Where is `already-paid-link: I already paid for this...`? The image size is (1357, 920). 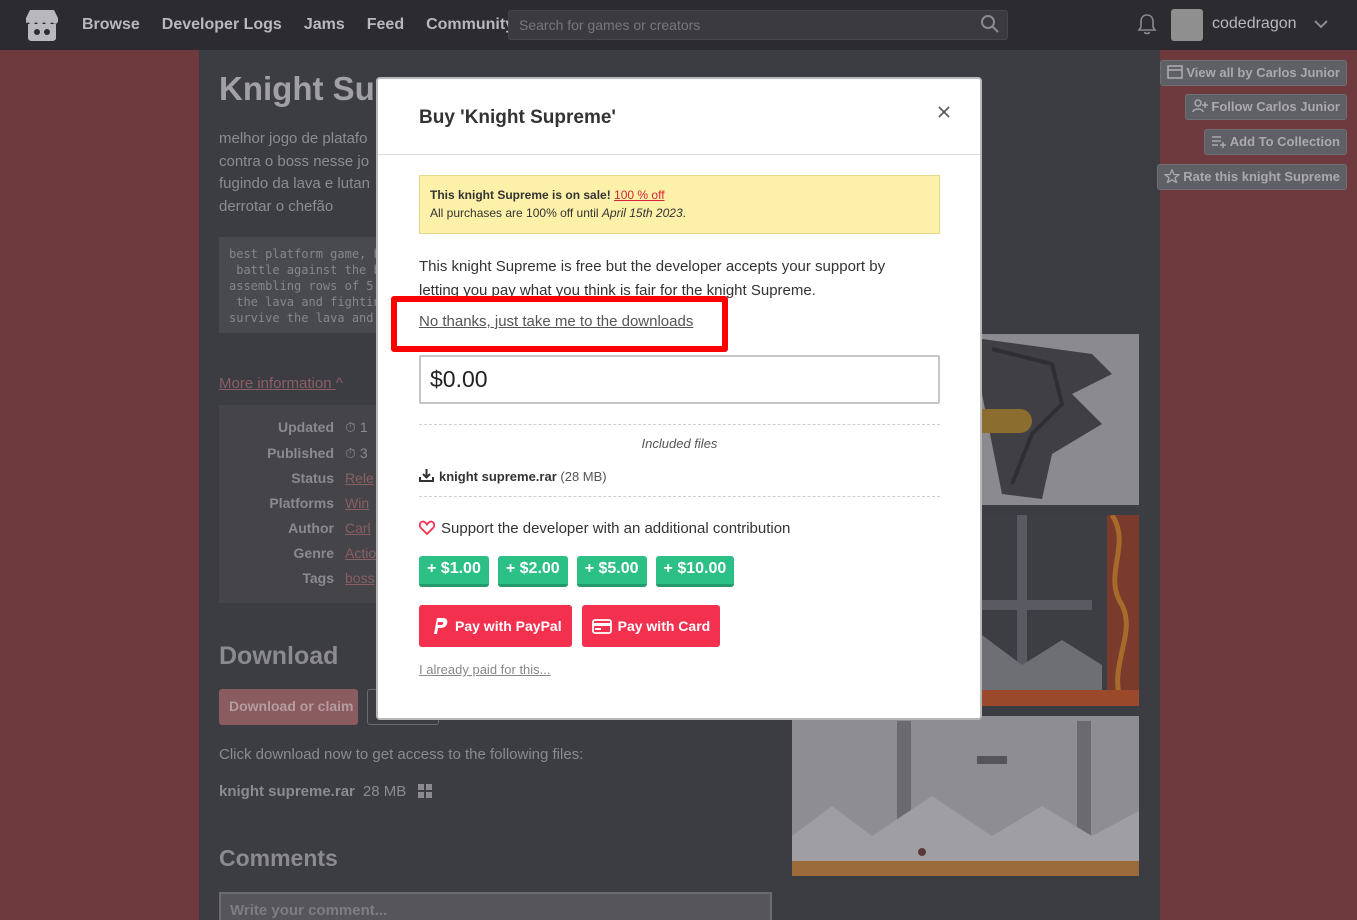 already-paid-link: I already paid for this... is located at coordinates (485, 669).